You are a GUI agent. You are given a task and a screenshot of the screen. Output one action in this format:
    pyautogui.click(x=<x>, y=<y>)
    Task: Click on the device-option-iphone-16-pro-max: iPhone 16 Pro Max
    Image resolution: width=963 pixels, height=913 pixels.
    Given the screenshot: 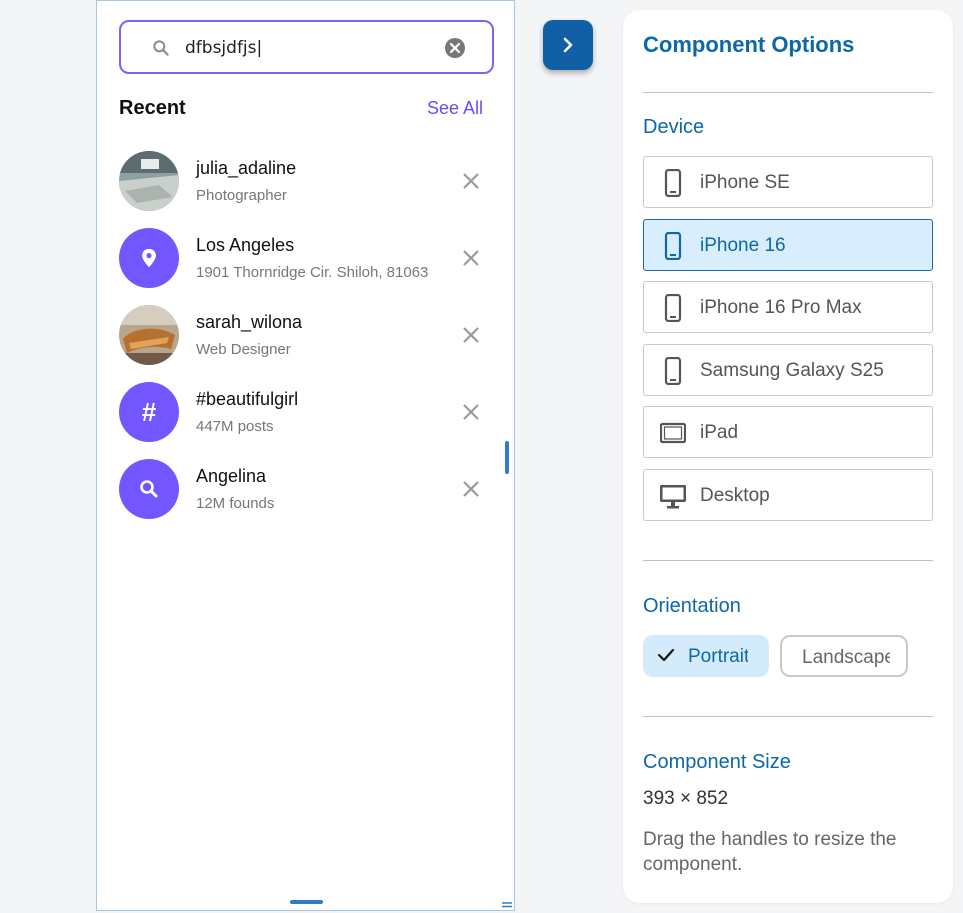 What is the action you would take?
    pyautogui.click(x=788, y=307)
    